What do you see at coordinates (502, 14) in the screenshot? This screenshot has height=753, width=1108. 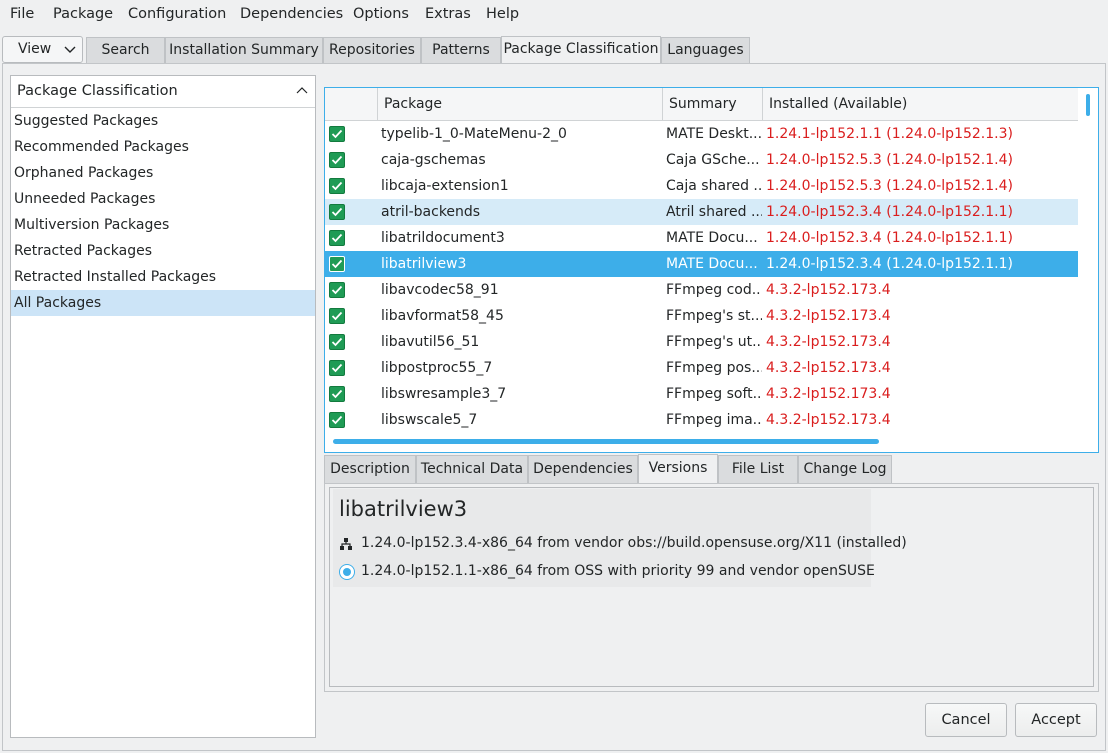 I see `menu-help: Help` at bounding box center [502, 14].